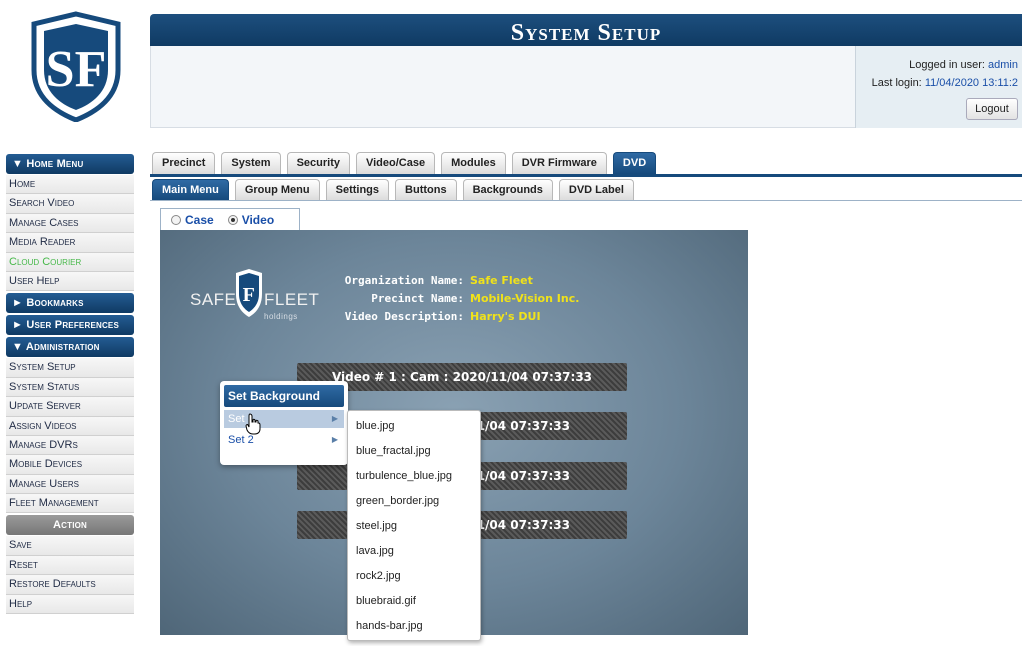  I want to click on file-blue: blue.jpg, so click(414, 426).